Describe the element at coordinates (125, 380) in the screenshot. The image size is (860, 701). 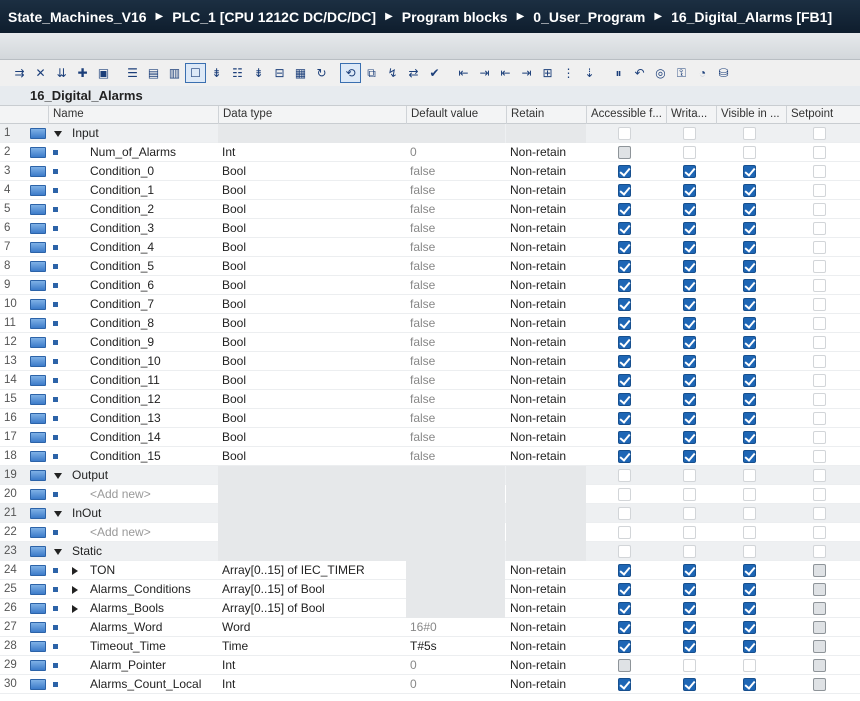
I see `variable-name: Condition_11` at that location.